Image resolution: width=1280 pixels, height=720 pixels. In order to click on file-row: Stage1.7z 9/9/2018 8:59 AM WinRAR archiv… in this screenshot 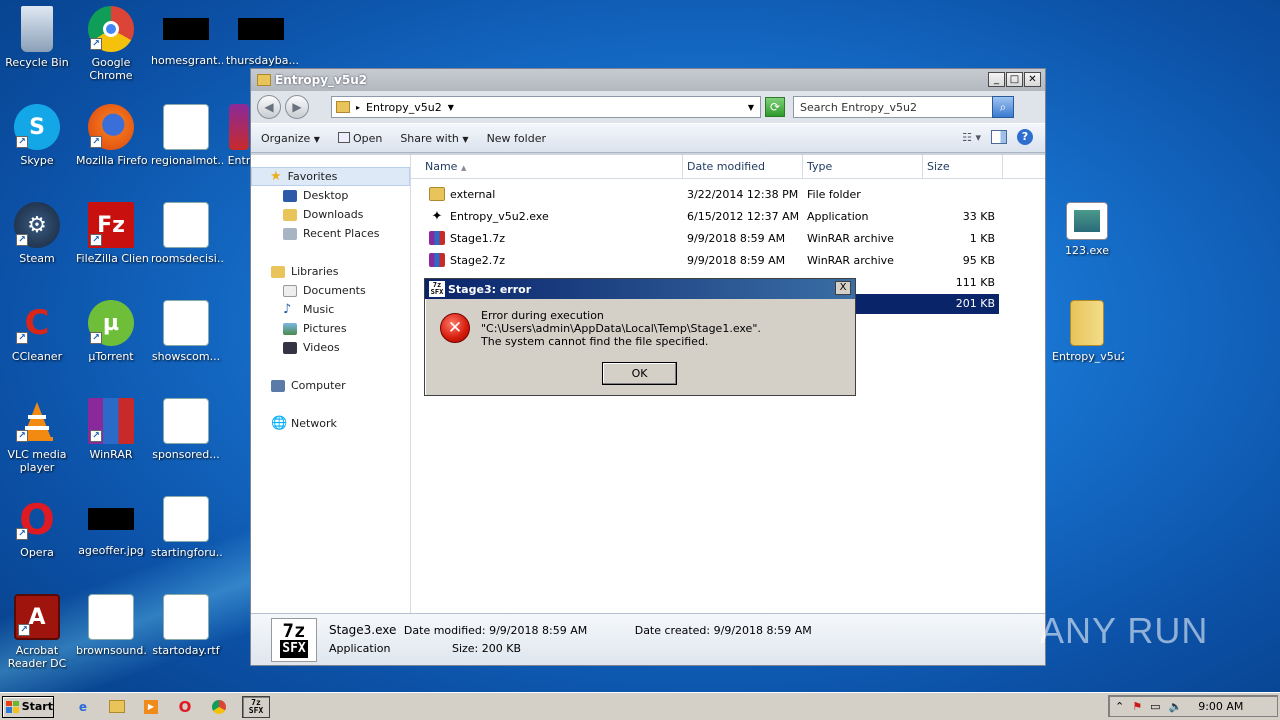, I will do `click(728, 238)`.